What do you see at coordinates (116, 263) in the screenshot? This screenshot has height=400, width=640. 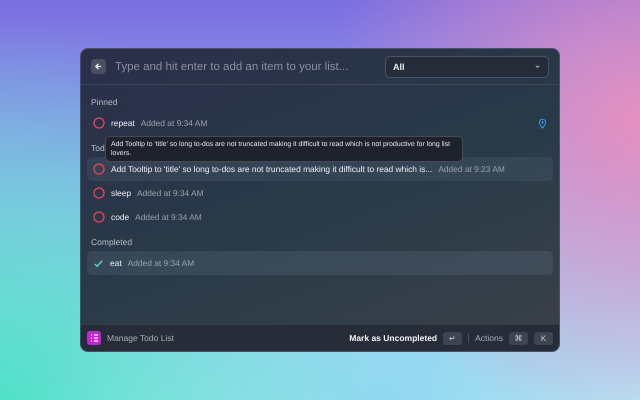 I see `todo-title: eat` at bounding box center [116, 263].